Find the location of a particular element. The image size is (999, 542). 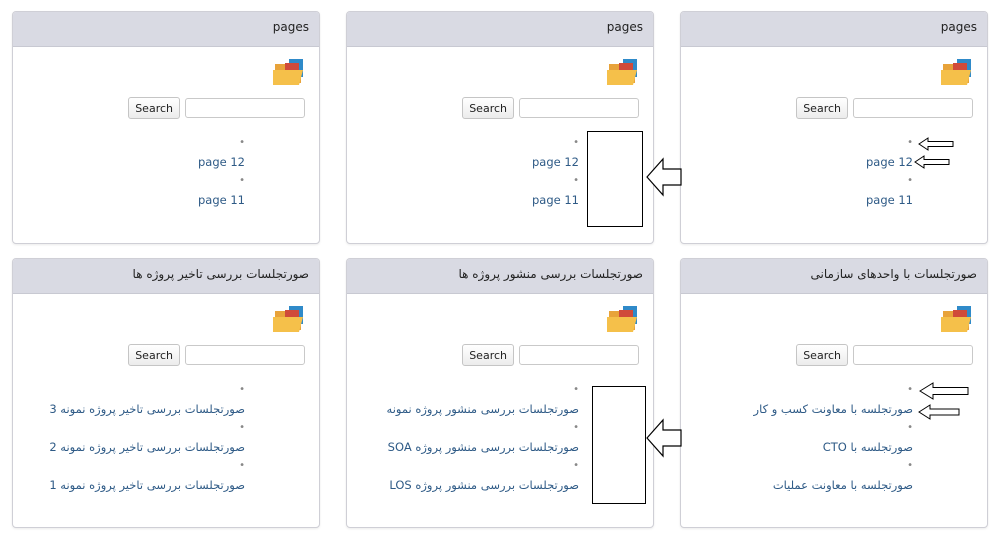

list-item-link: صورتجلسات بررسی تاخیر پروژه نمونه 1 is located at coordinates (147, 485).